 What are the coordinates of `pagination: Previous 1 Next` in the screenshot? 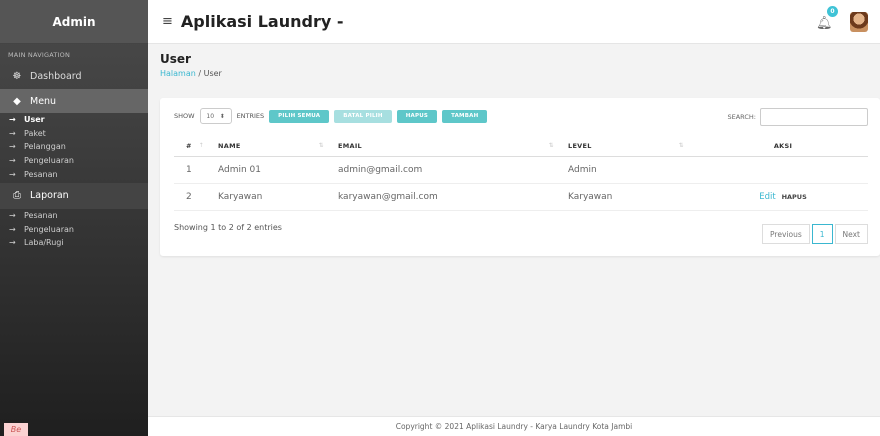 It's located at (815, 234).